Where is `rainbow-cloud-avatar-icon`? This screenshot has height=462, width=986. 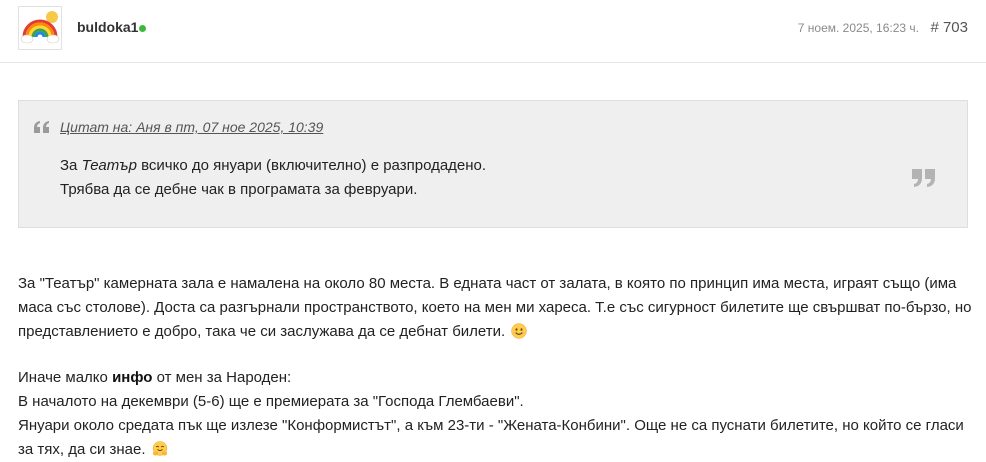
rainbow-cloud-avatar-icon is located at coordinates (40, 27).